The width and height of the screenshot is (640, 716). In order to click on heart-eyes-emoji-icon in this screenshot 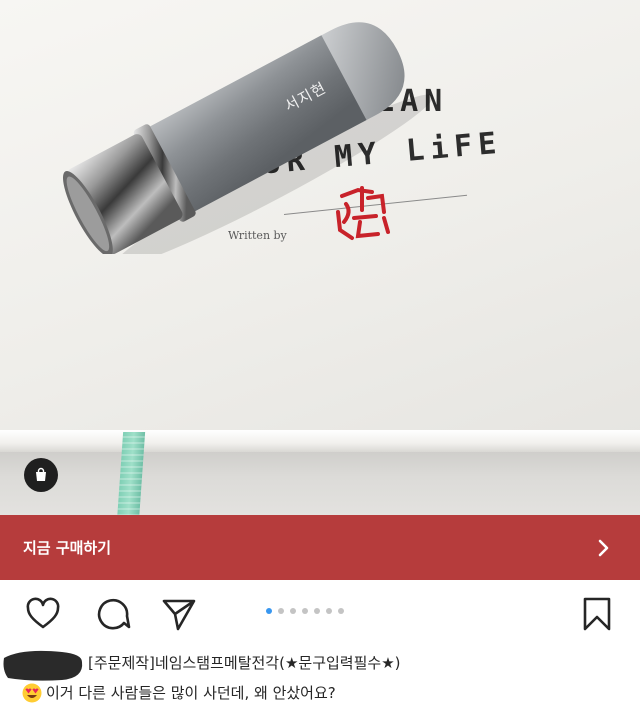, I will do `click(32, 692)`.